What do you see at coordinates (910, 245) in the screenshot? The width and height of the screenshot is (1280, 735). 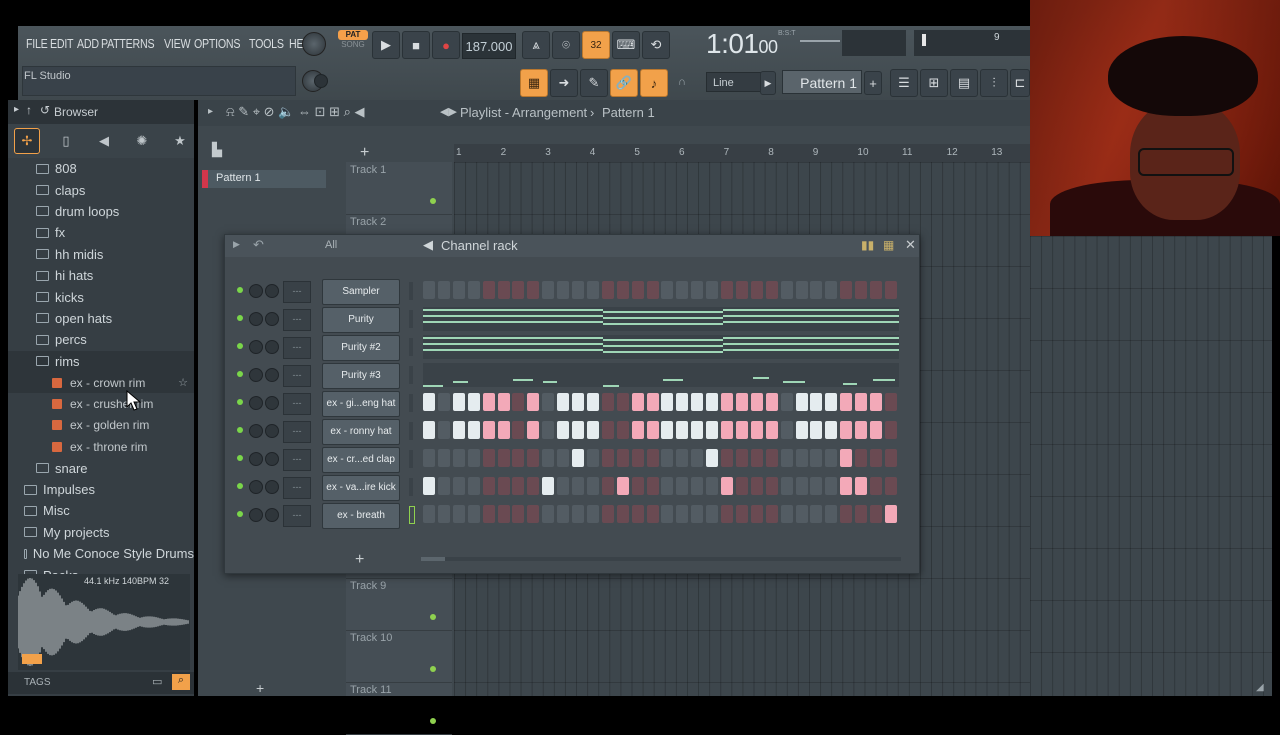 I see `close-icon: ✕` at bounding box center [910, 245].